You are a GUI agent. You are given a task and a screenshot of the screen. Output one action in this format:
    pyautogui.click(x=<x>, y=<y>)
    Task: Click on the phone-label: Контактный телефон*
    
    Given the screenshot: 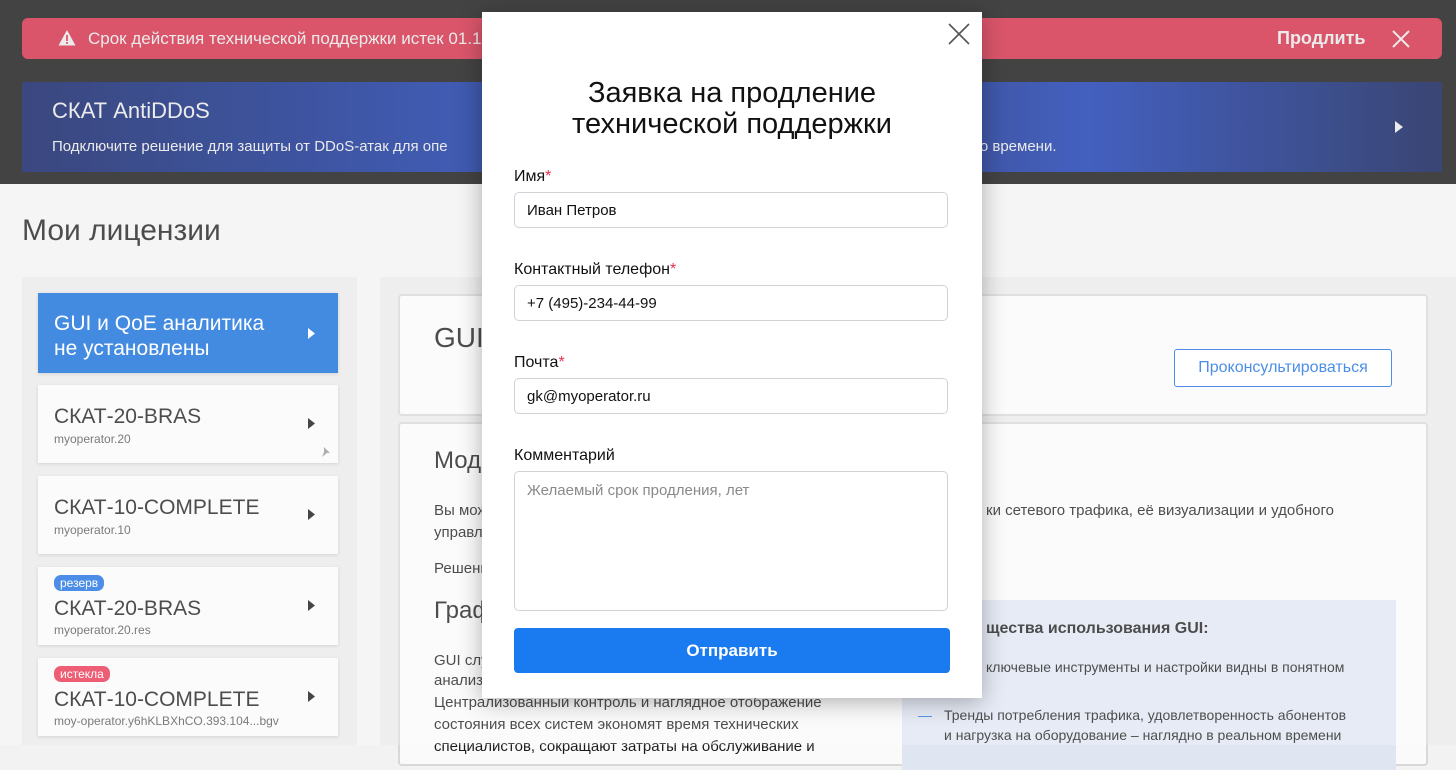 What is the action you would take?
    pyautogui.click(x=595, y=270)
    